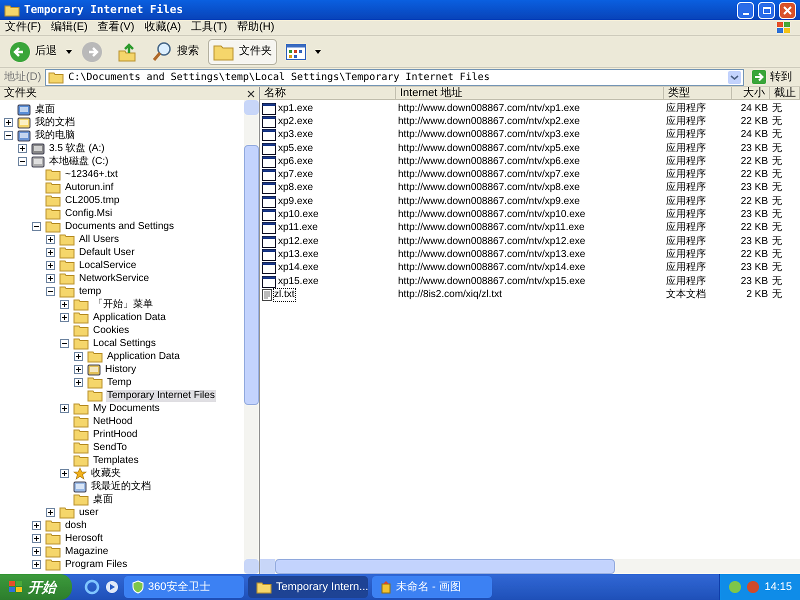  What do you see at coordinates (298, 228) in the screenshot?
I see `file-name: xp11.exe` at bounding box center [298, 228].